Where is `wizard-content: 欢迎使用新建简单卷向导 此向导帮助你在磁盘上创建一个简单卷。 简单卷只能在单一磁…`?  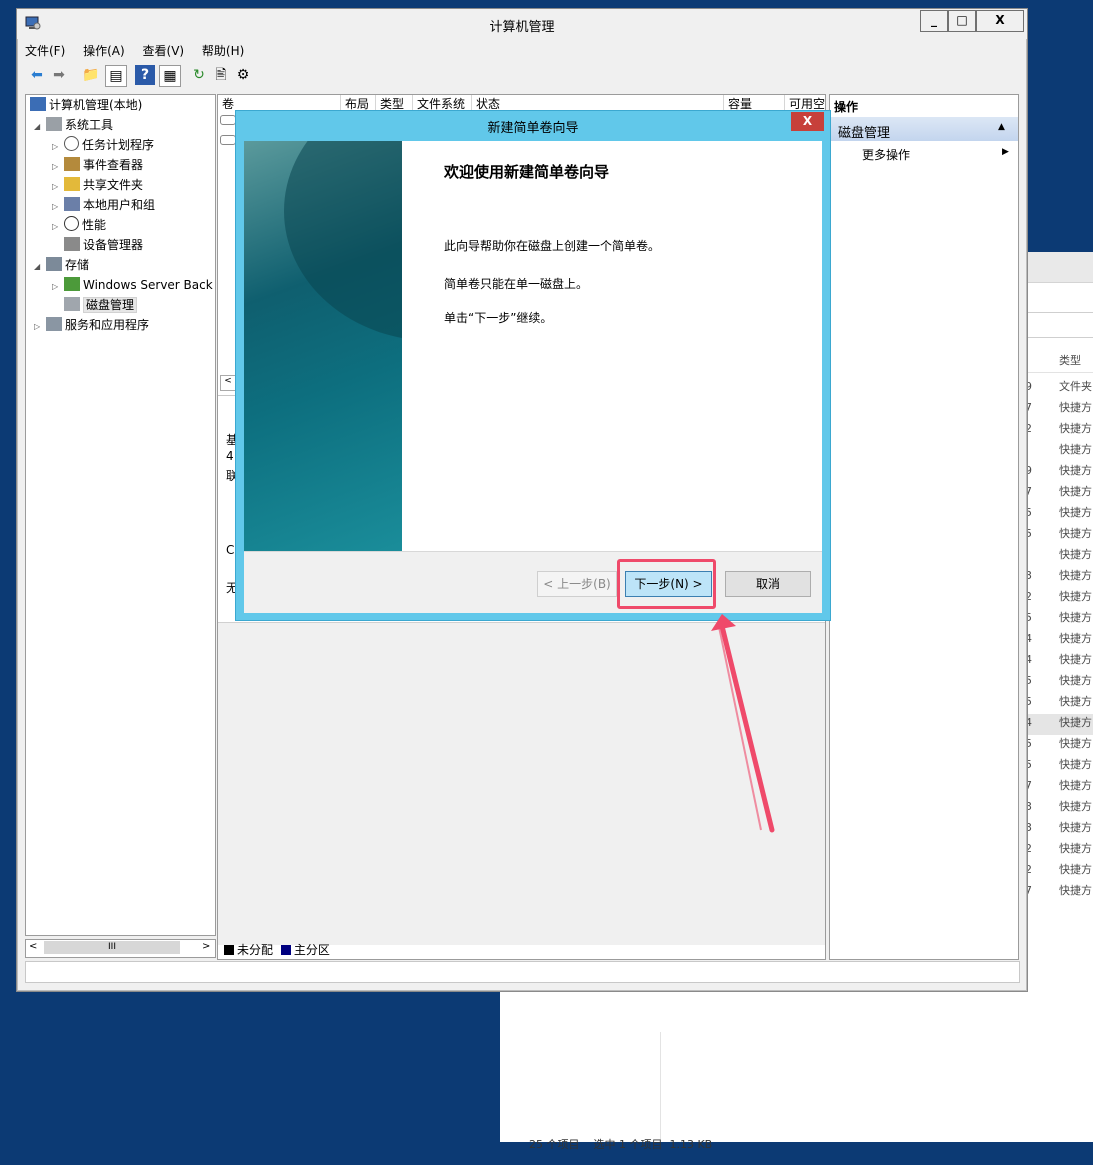 wizard-content: 欢迎使用新建简单卷向导 此向导帮助你在磁盘上创建一个简单卷。 简单卷只能在单一磁… is located at coordinates (612, 346).